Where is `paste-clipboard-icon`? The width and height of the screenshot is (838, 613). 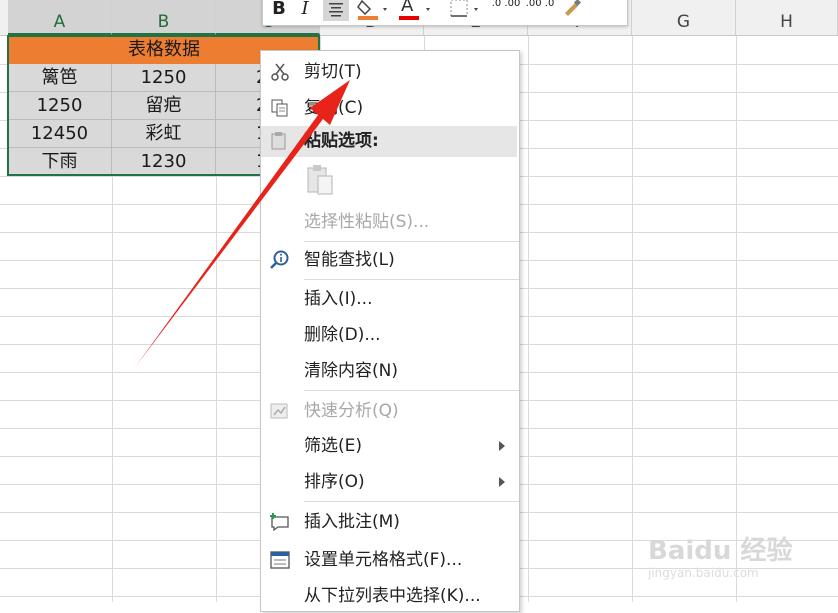
paste-clipboard-icon is located at coordinates (320, 180).